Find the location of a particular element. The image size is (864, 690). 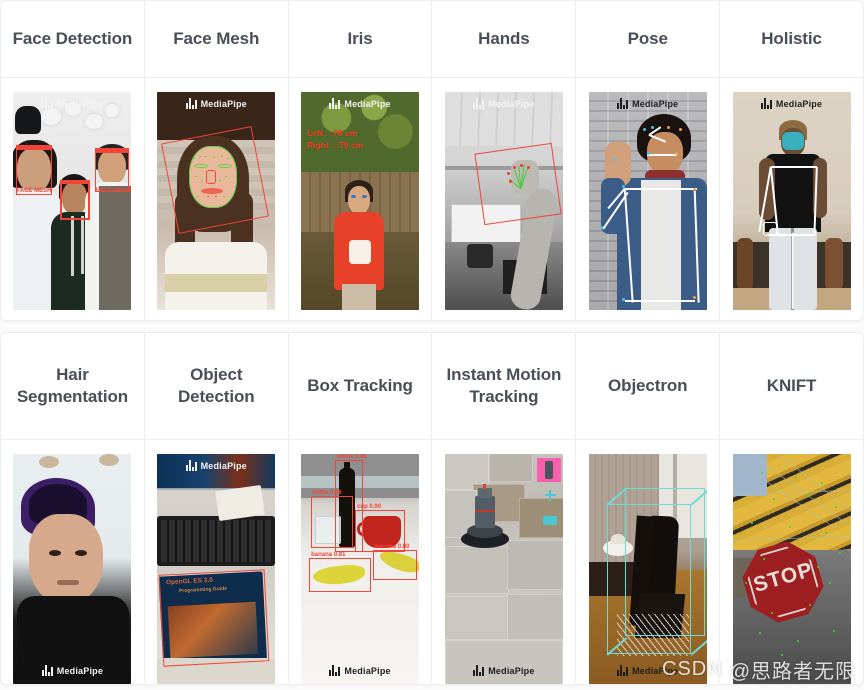

demo-cell-holistic: MediaPipe is located at coordinates (791, 199).